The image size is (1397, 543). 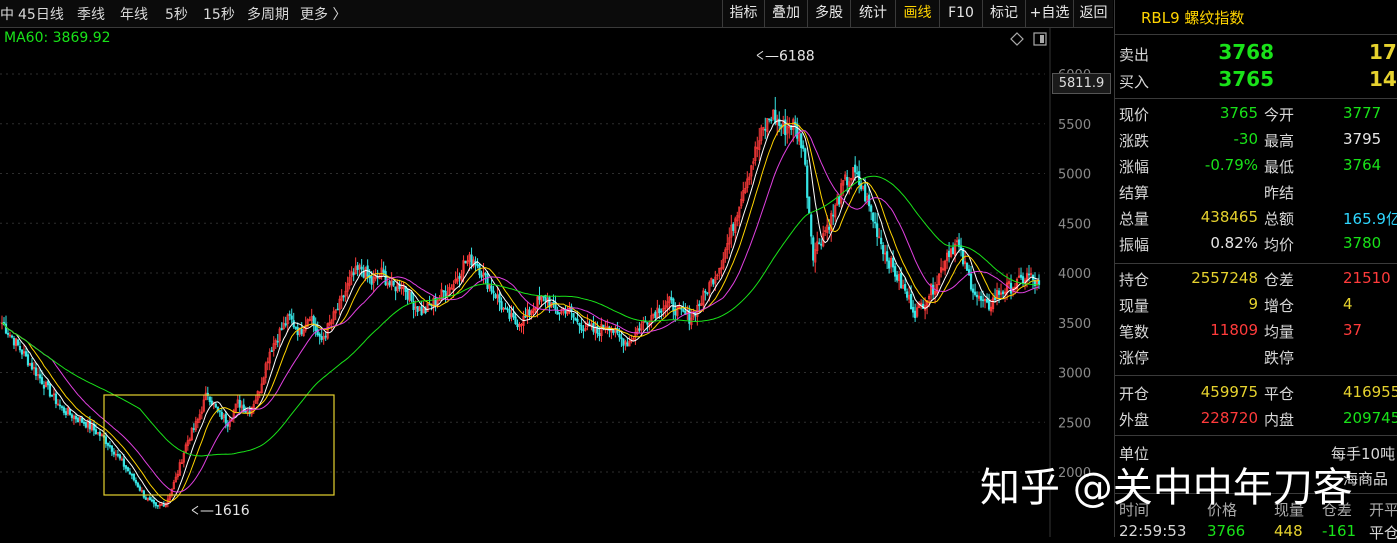 I want to click on period-button-5s: 5秒, so click(x=176, y=14).